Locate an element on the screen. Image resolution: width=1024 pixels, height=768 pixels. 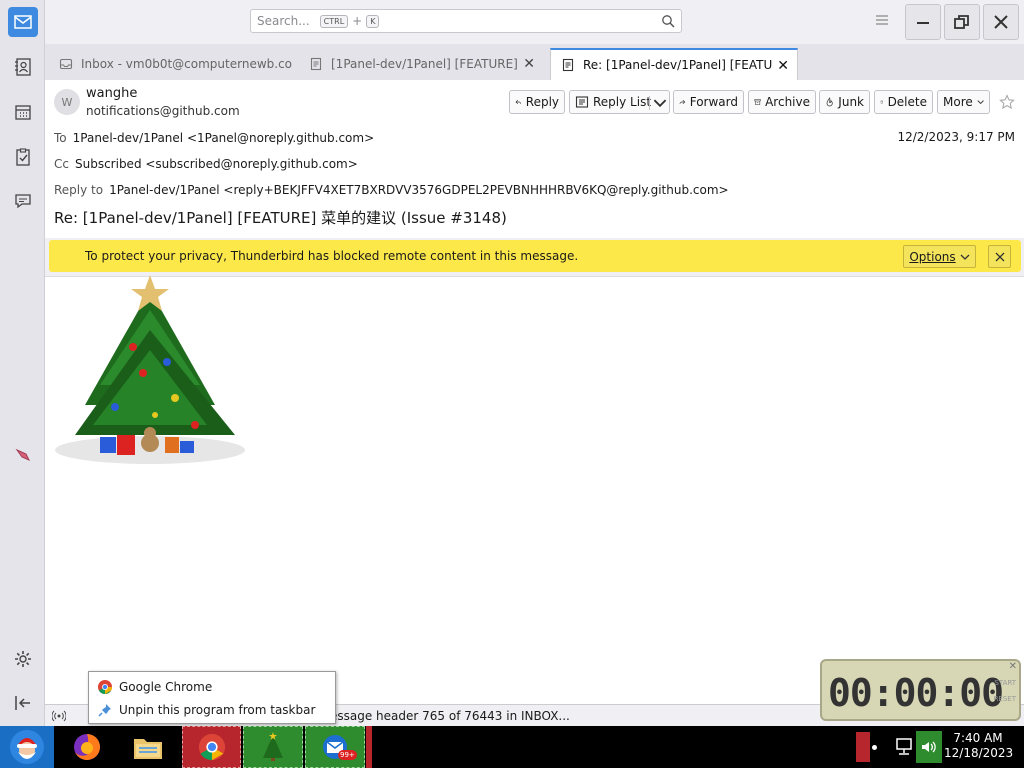
tasks-icon is located at coordinates (23, 157).